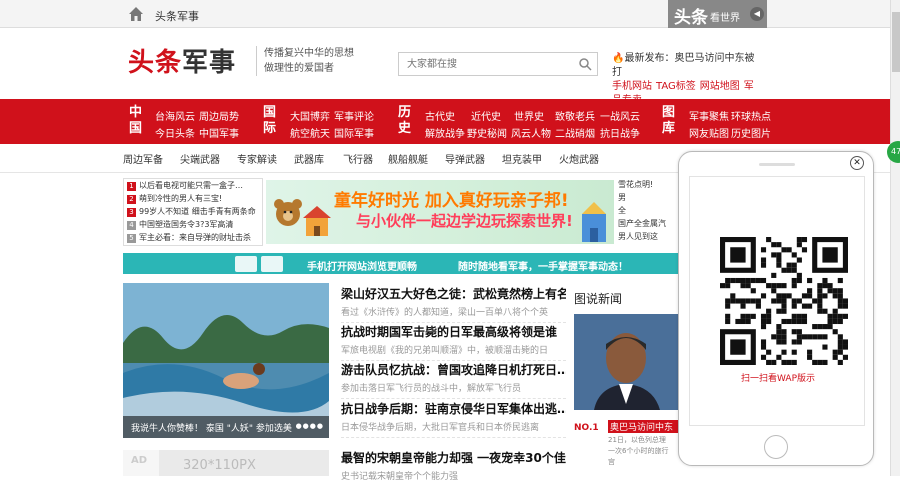 The image size is (900, 482). What do you see at coordinates (453, 380) in the screenshot?
I see `article-item: 游击队员忆抗战：曾国攻追降日机打死日… 参加击落日军飞行员的战斗中，解放军飞行员` at bounding box center [453, 380].